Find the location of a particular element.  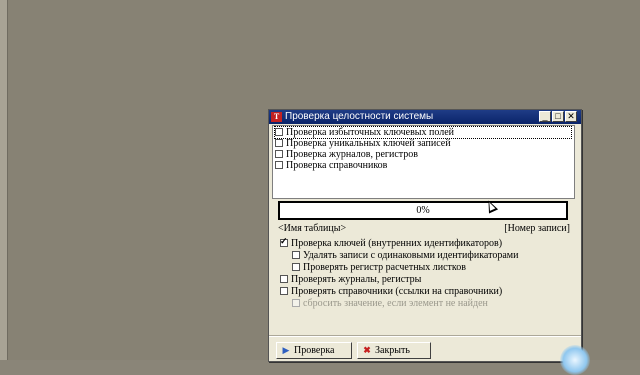

table-name-label: <Имя таблицы> is located at coordinates (312, 228).